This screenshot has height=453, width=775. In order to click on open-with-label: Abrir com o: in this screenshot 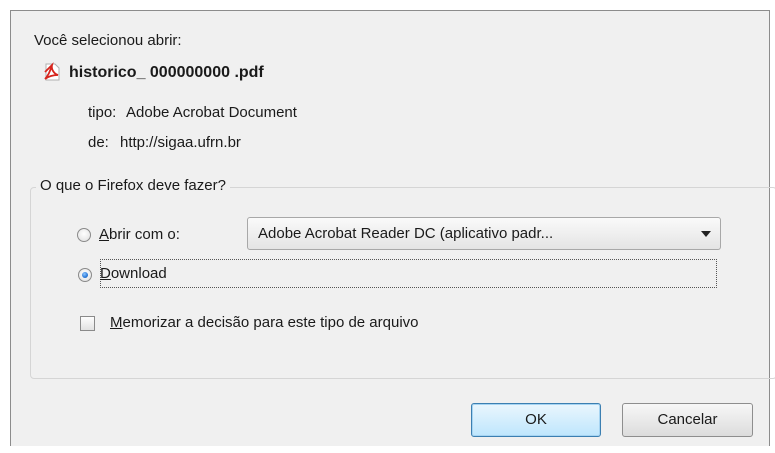, I will do `click(139, 235)`.